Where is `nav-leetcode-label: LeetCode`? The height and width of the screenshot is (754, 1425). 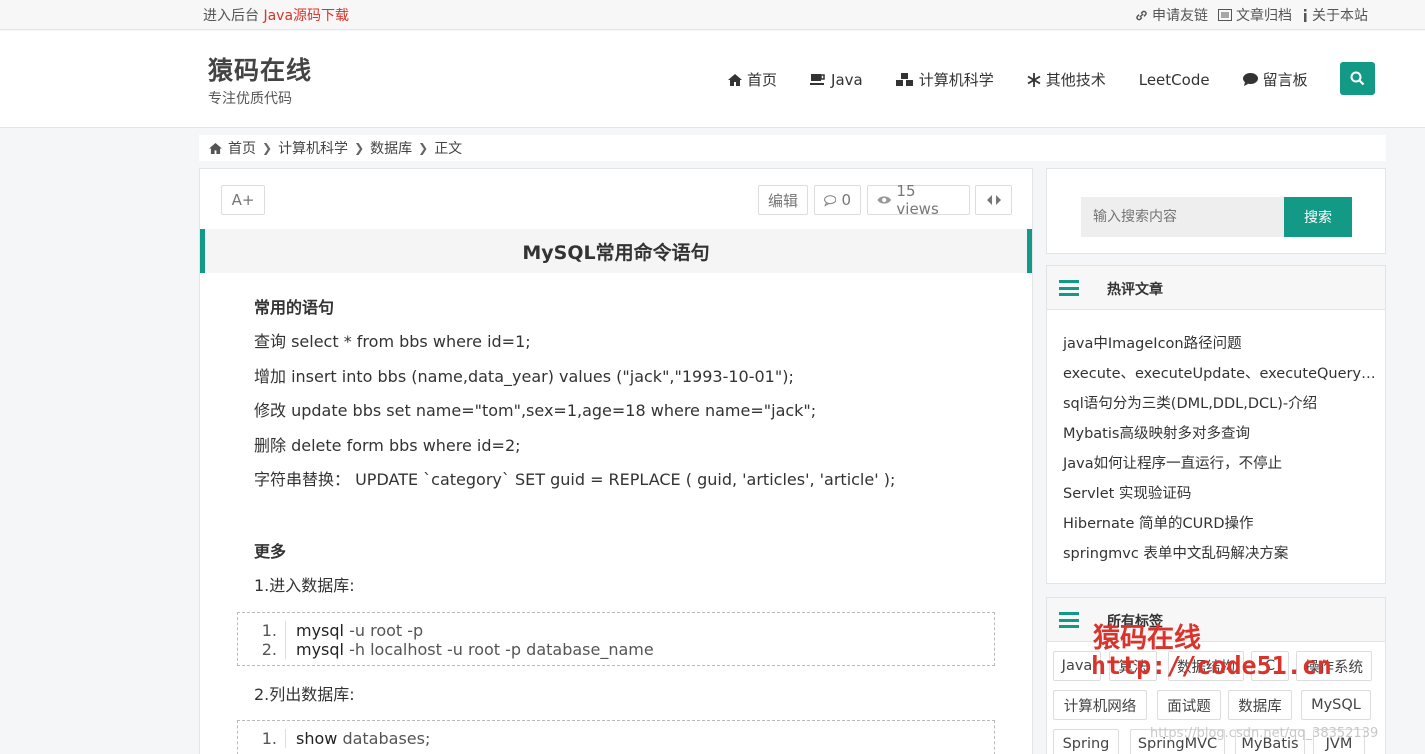 nav-leetcode-label: LeetCode is located at coordinates (1174, 79).